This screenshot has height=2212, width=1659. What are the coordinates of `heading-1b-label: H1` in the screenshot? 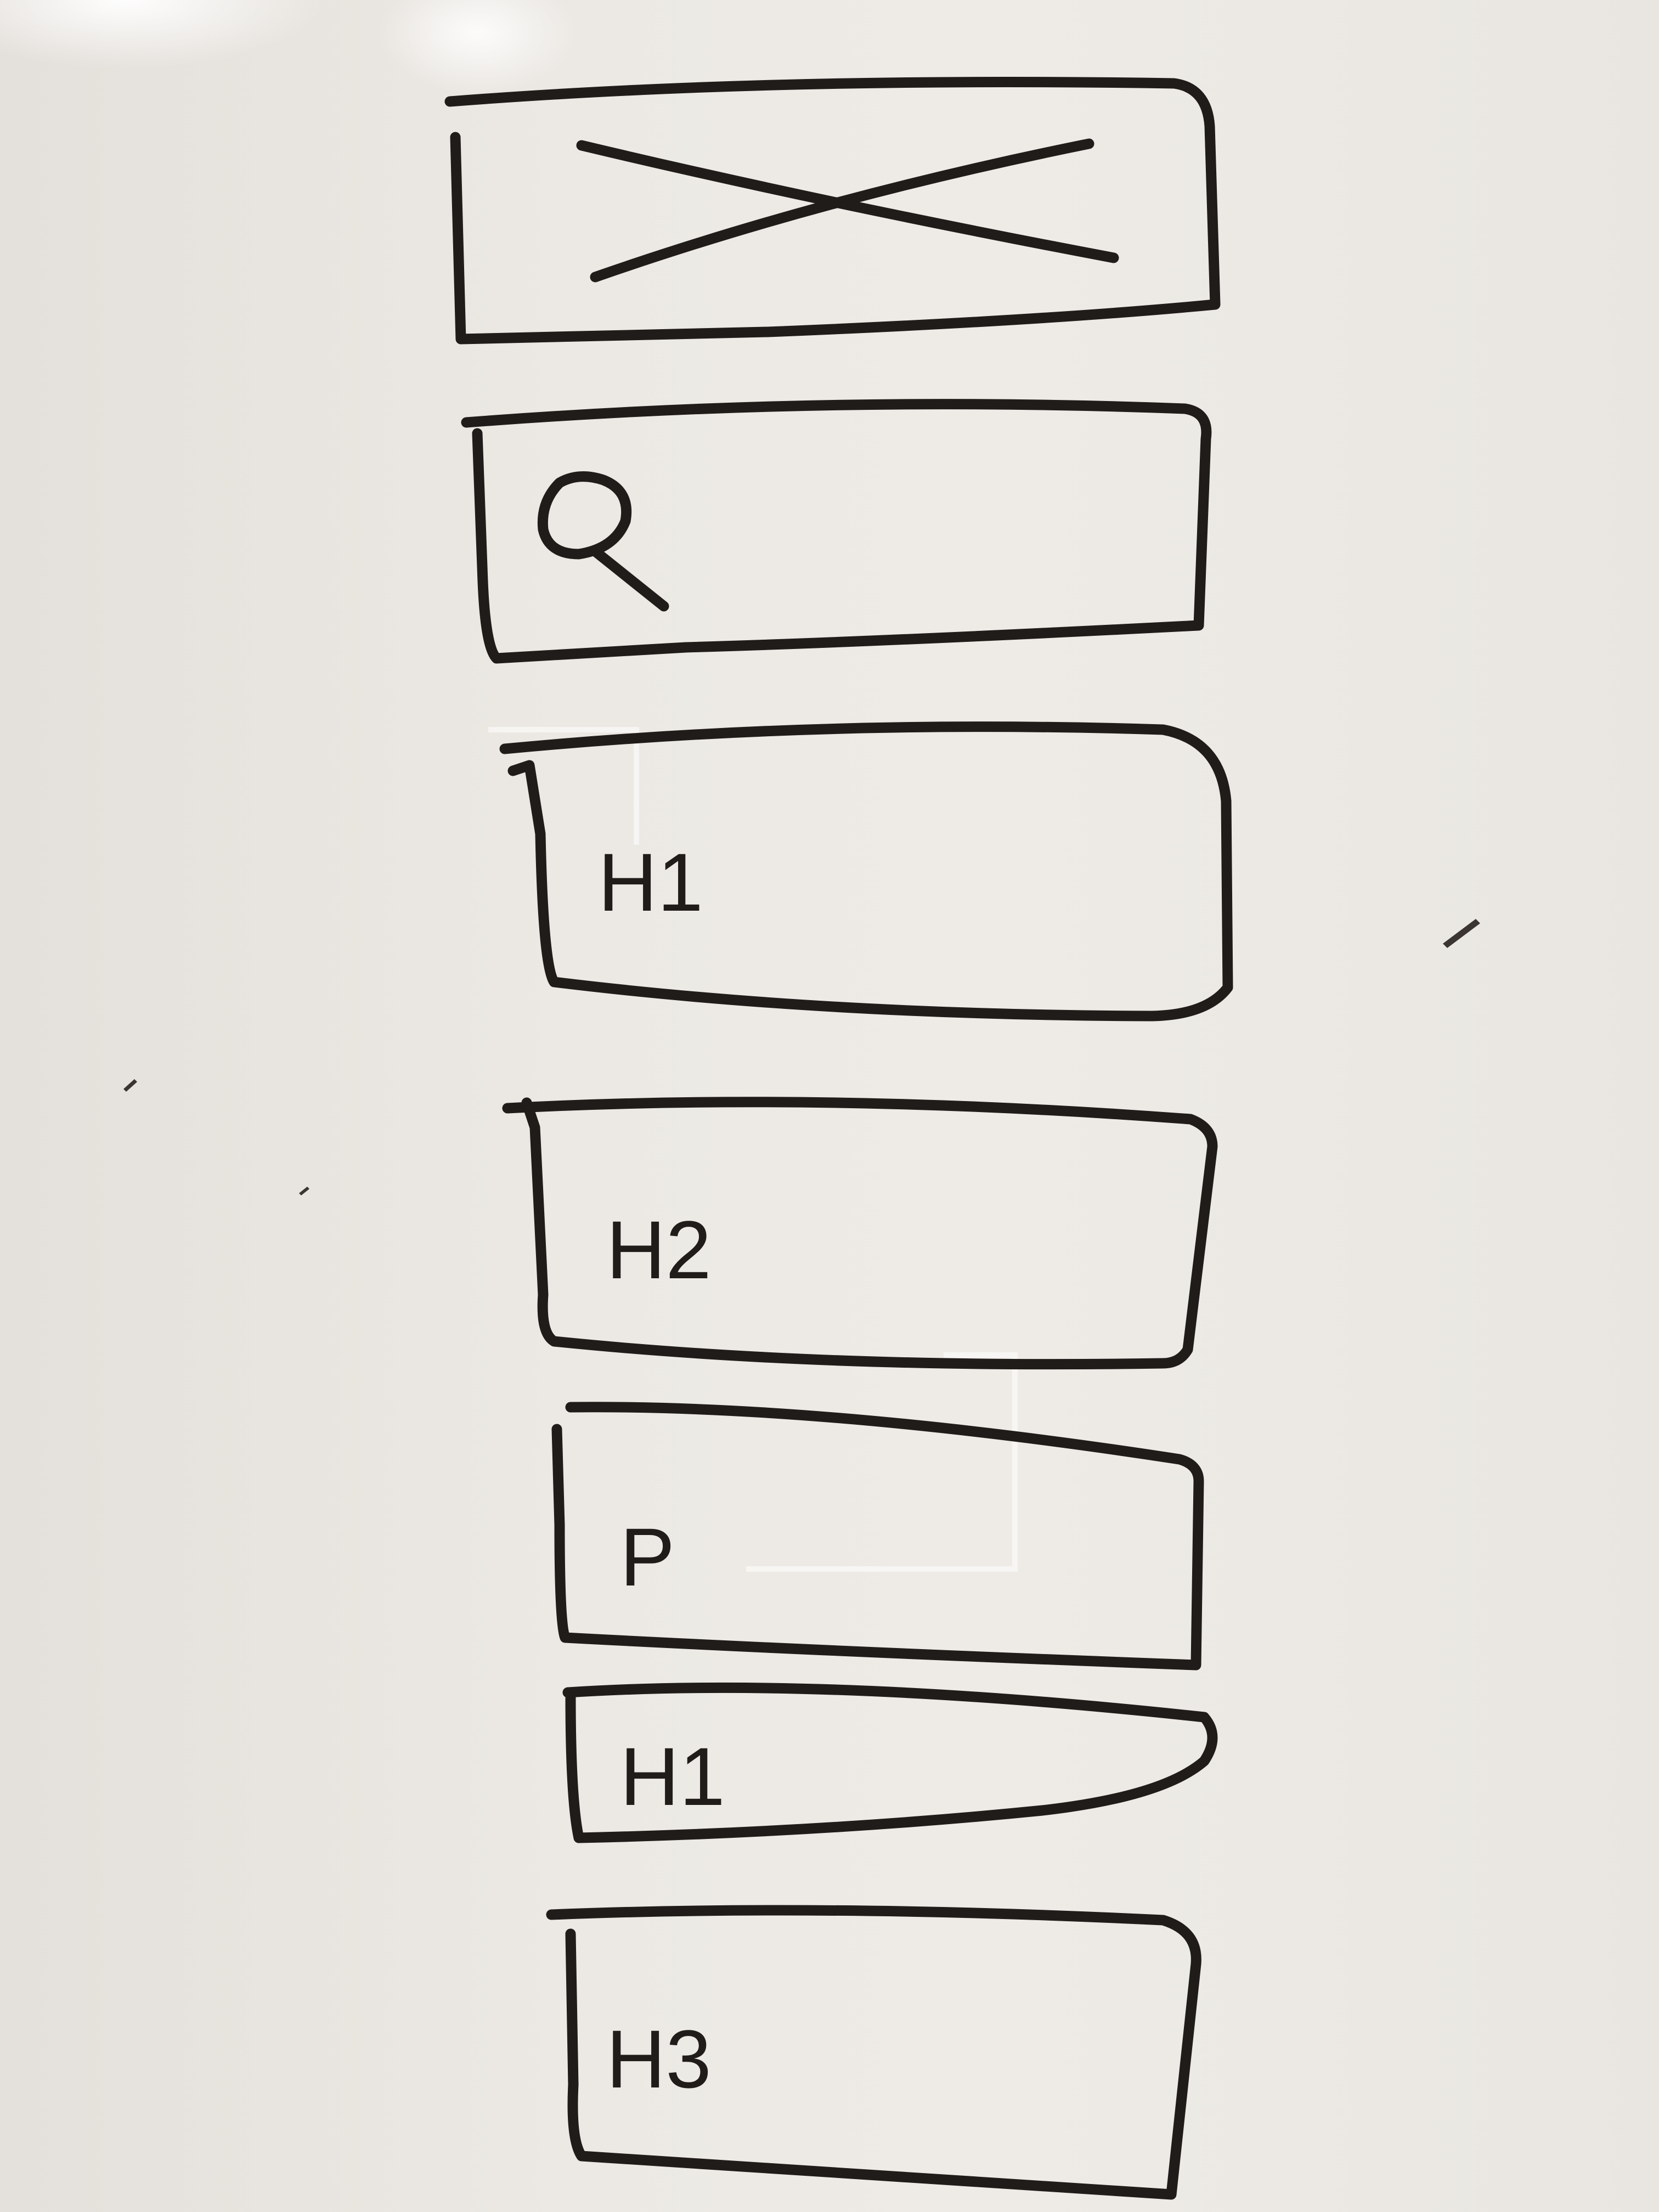 It's located at (672, 1776).